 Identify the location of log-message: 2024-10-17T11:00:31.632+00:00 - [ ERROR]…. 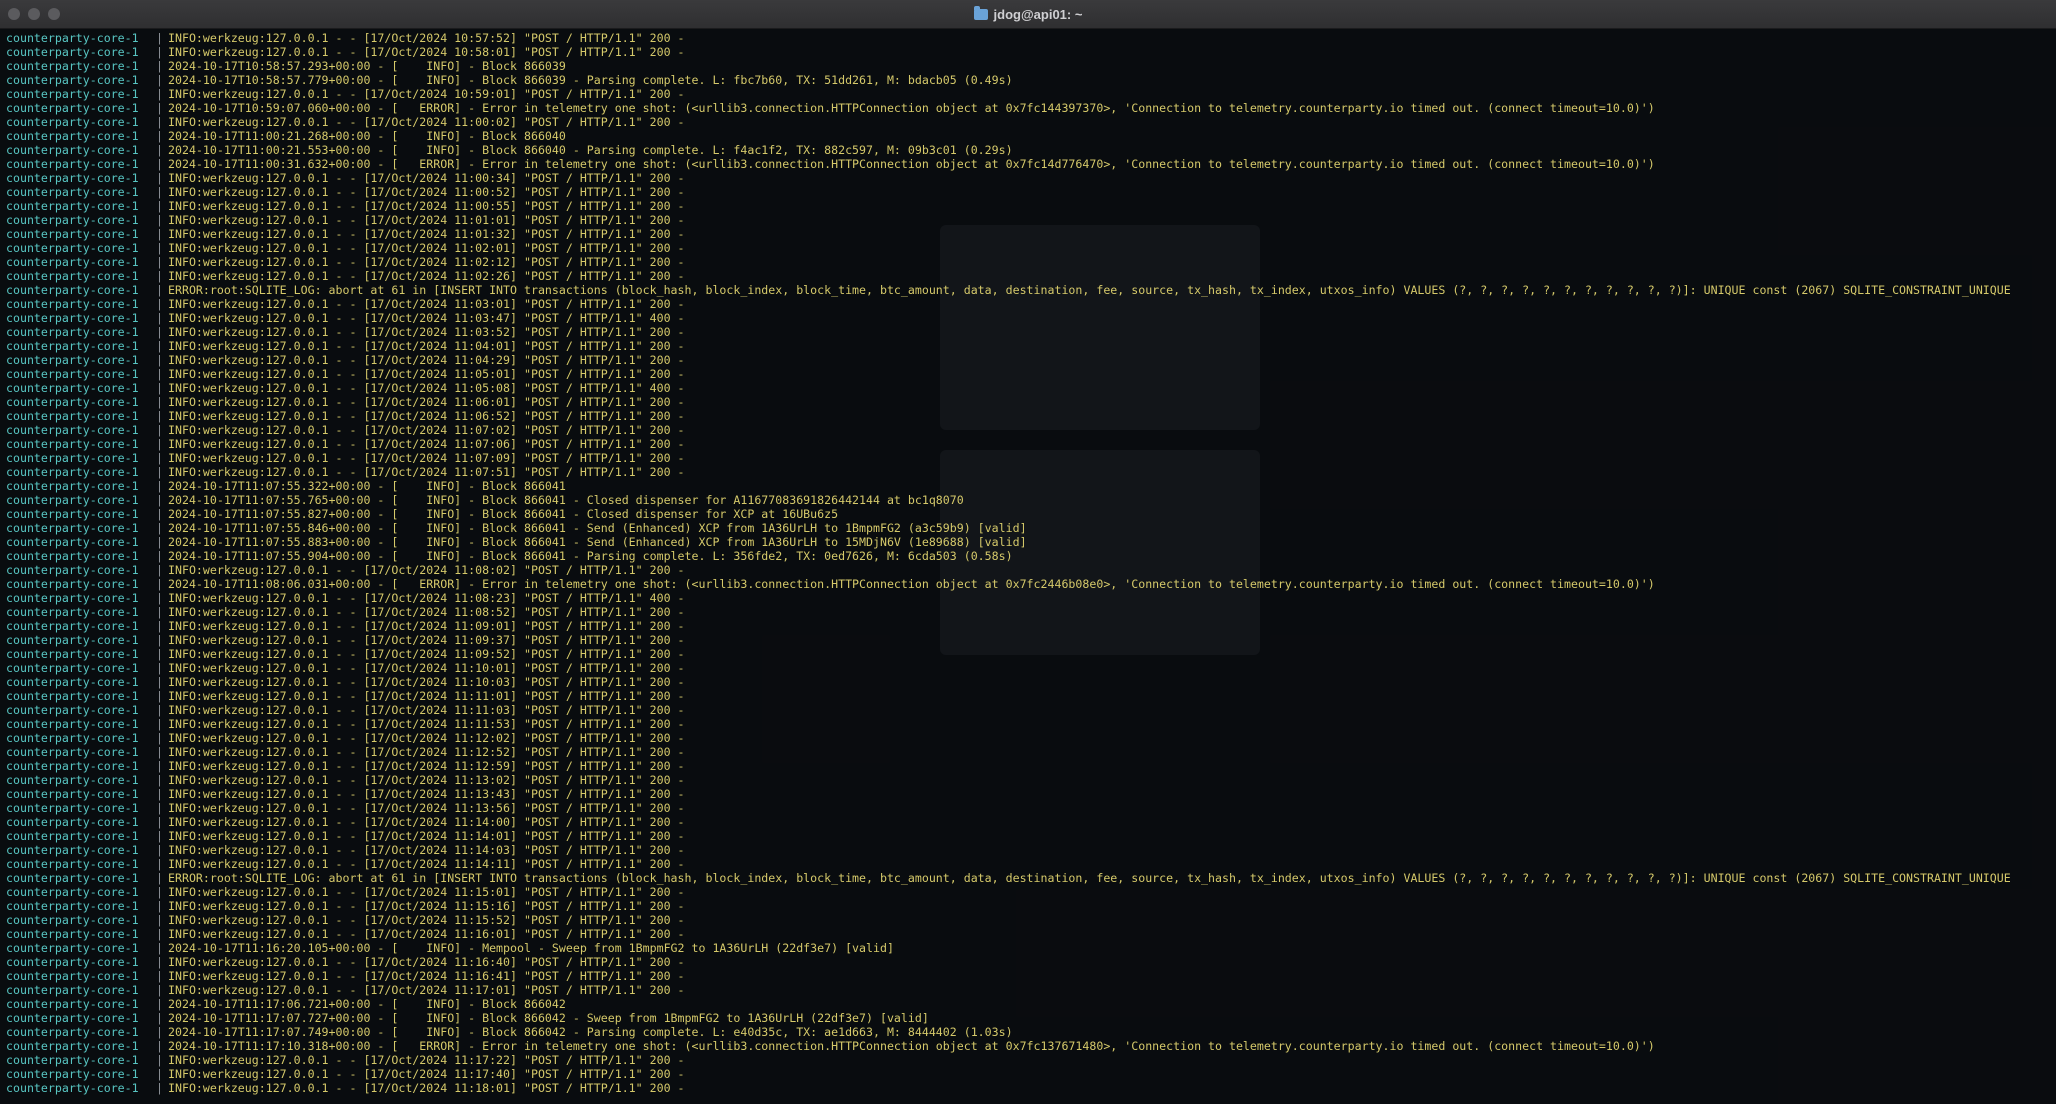
(911, 164).